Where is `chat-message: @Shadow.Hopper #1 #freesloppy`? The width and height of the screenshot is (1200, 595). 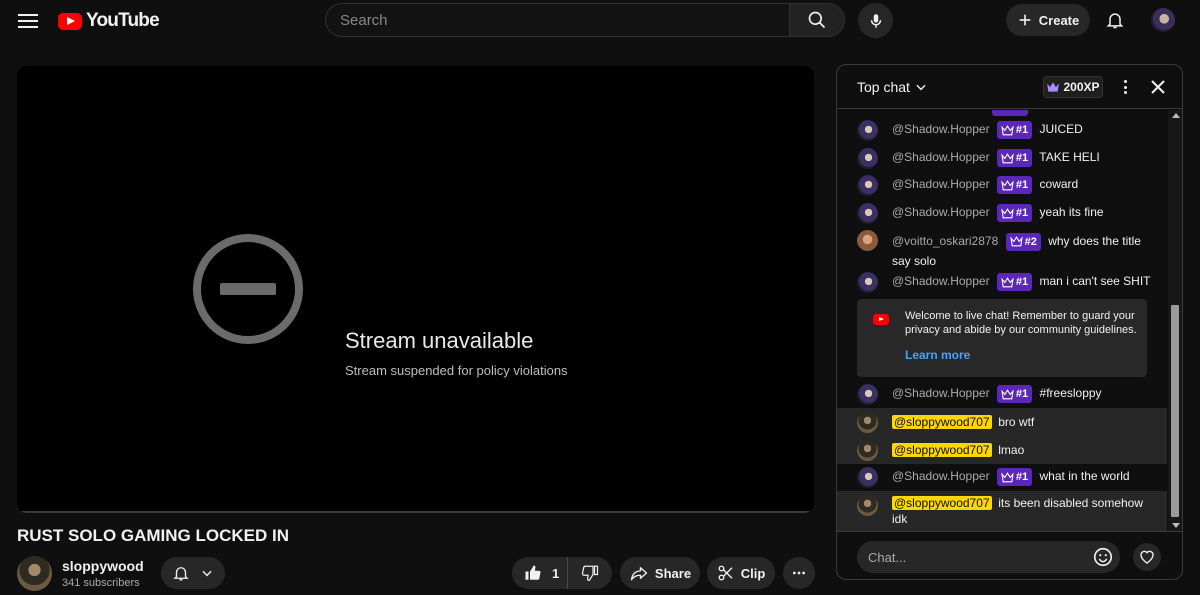 chat-message: @Shadow.Hopper #1 #freesloppy is located at coordinates (1002, 393).